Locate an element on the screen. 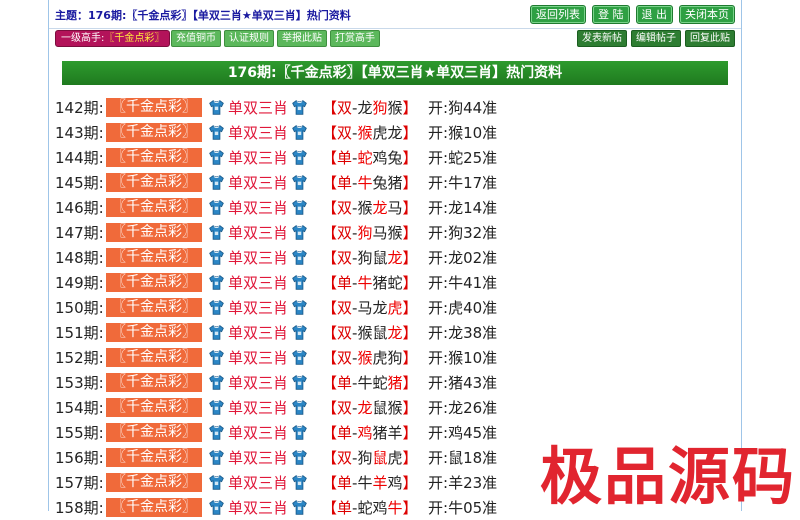  list-item: 149期: 〖千金点彩〗 单双三肖 【单-牛猪蛇】 开:牛41准 is located at coordinates (395, 282).